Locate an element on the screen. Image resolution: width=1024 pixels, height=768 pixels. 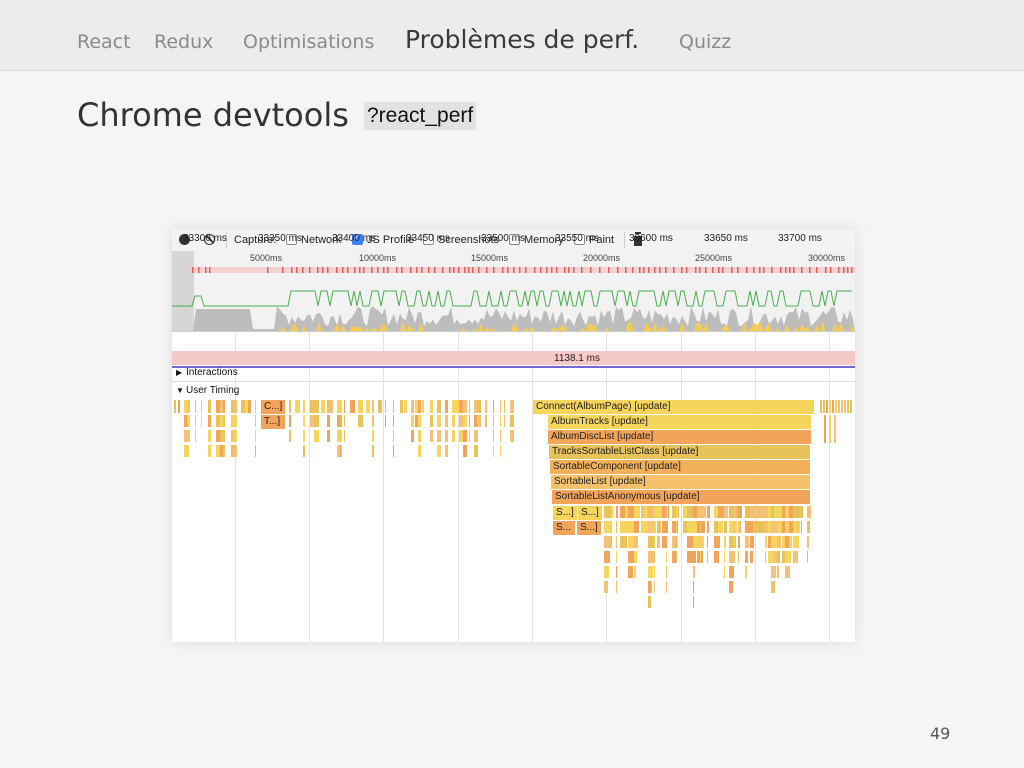
timeline-ruler is located at coordinates (513, 342).